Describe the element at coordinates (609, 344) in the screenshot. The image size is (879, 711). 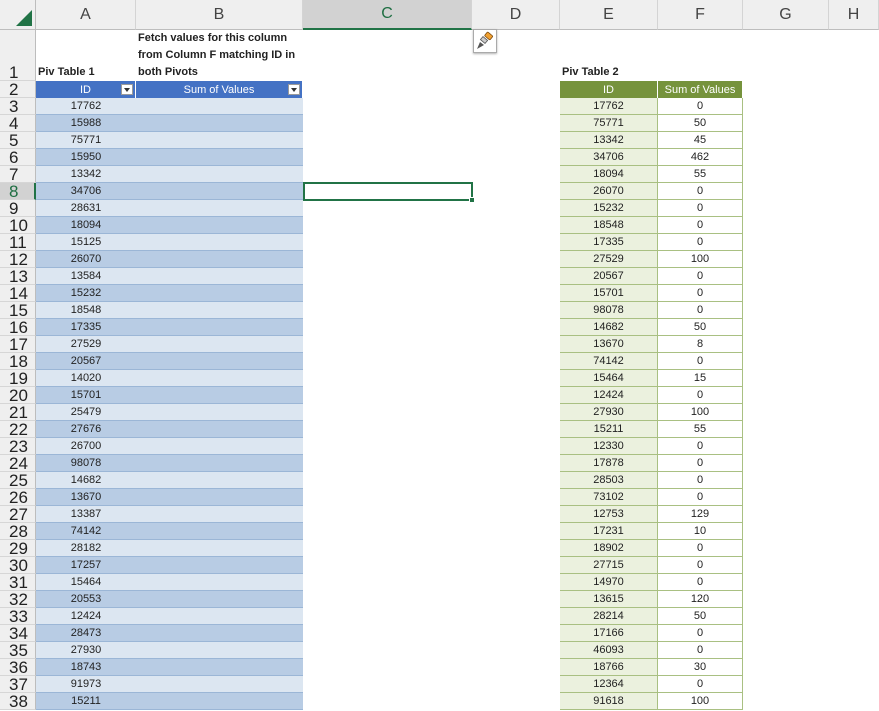
I see `pivot2-id-cell: 13670` at that location.